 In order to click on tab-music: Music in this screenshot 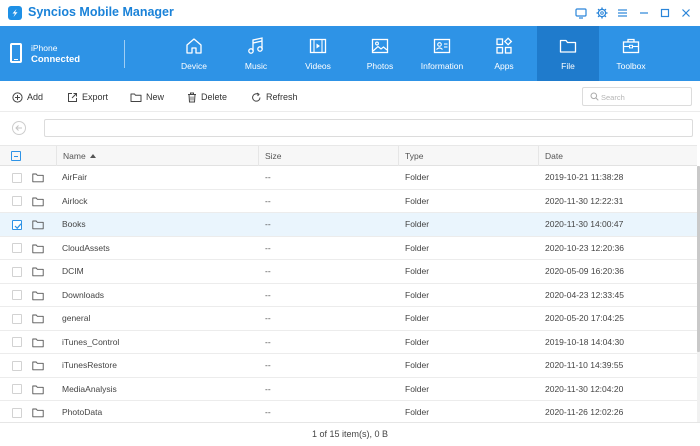, I will do `click(256, 53)`.